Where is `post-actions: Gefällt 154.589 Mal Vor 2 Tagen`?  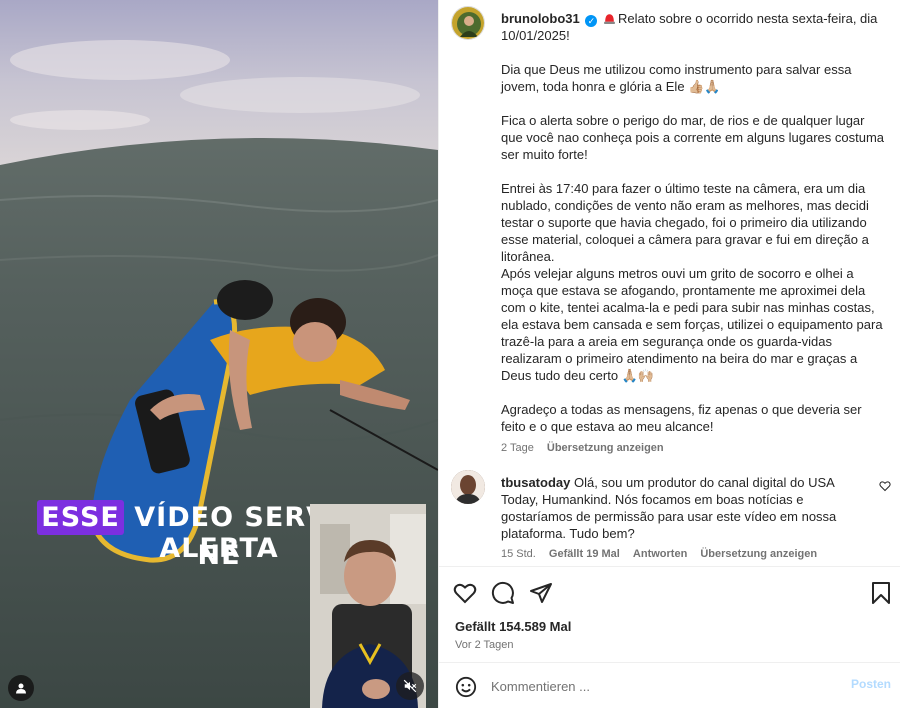
post-actions: Gefällt 154.589 Mal Vor 2 Tagen is located at coordinates (669, 614).